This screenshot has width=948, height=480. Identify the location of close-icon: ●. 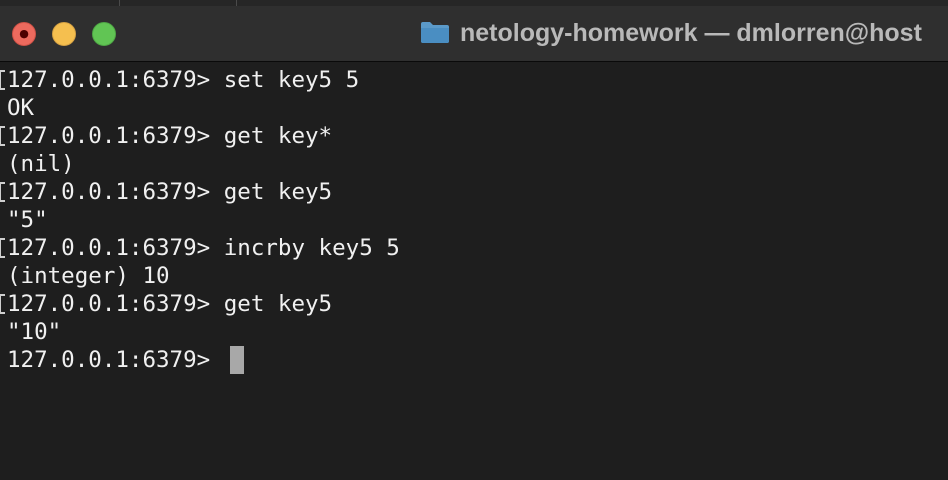
(24, 33).